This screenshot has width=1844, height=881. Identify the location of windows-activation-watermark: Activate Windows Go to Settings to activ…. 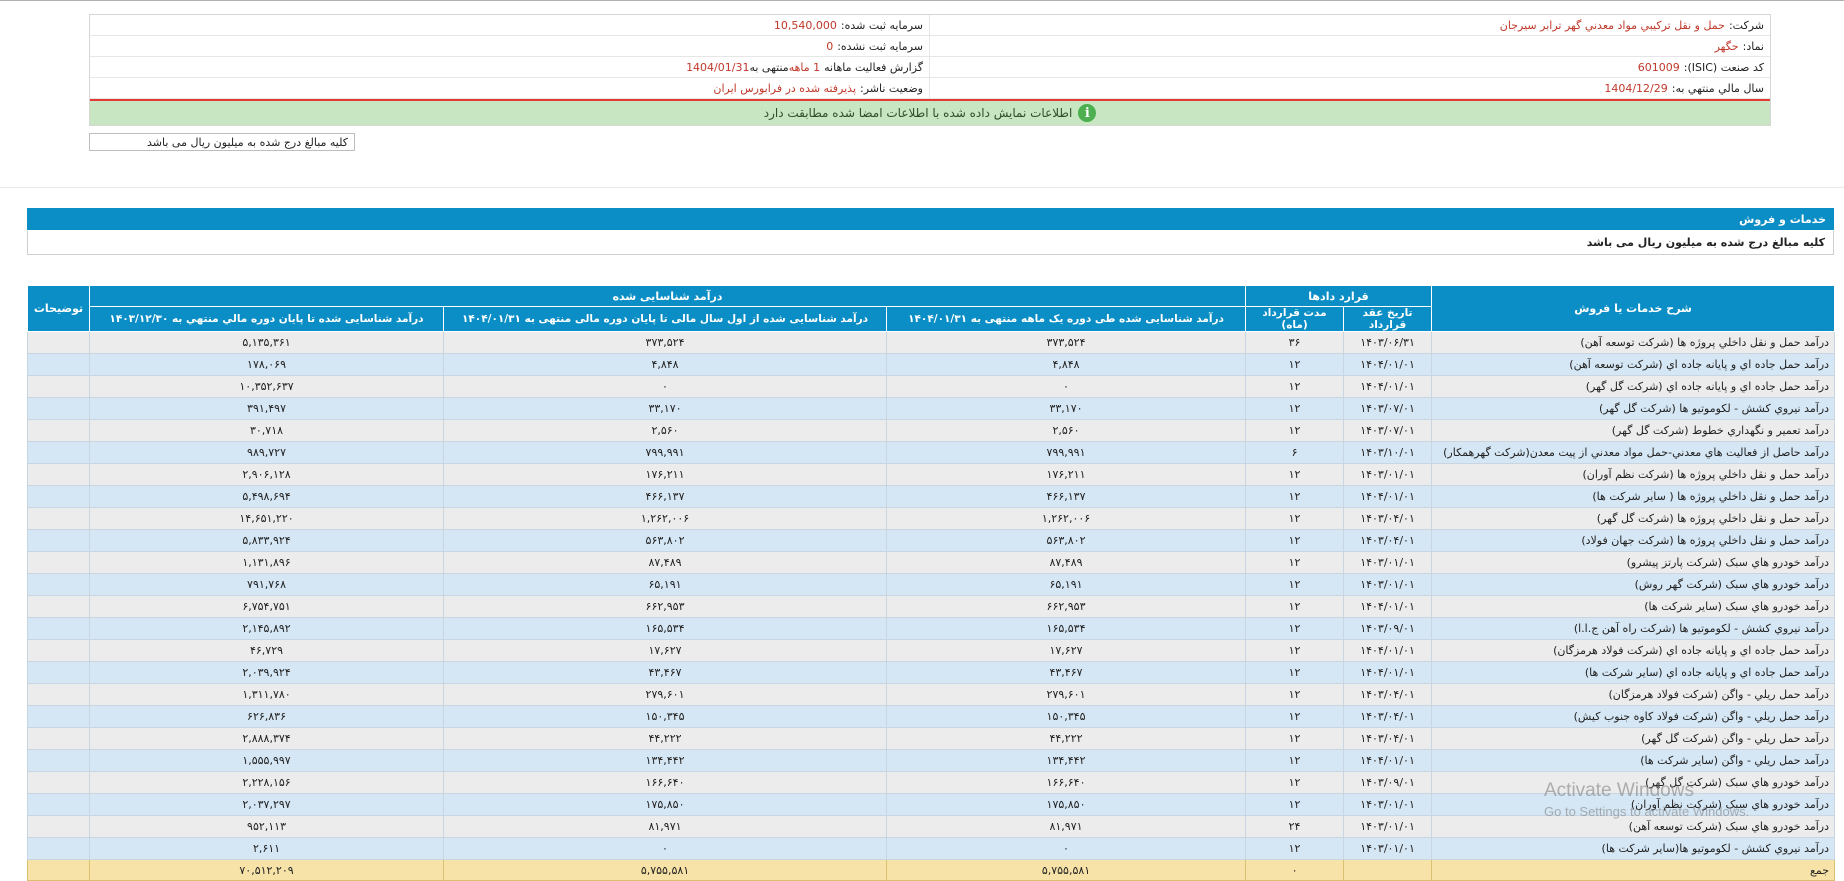
(1646, 799).